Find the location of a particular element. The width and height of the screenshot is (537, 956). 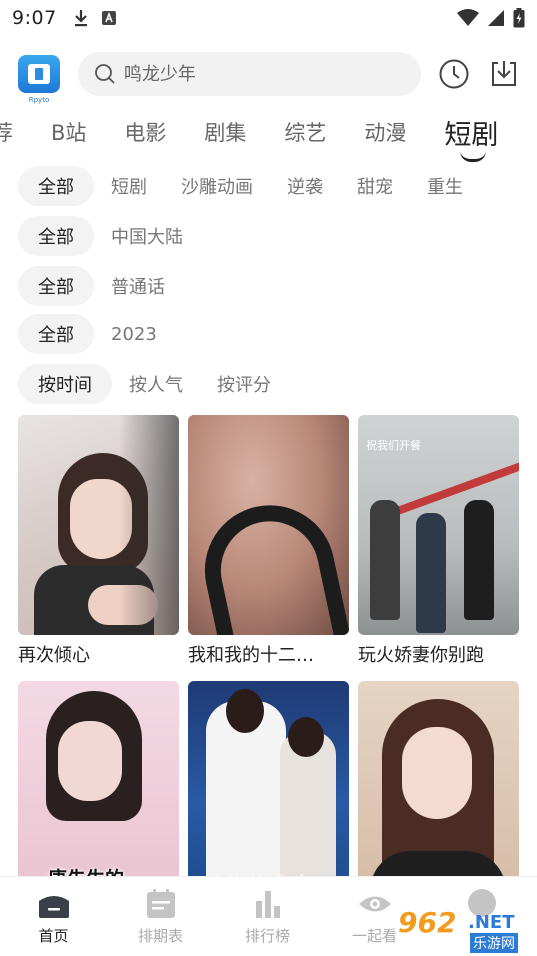

tab-bilibili: B站 is located at coordinates (68, 132).